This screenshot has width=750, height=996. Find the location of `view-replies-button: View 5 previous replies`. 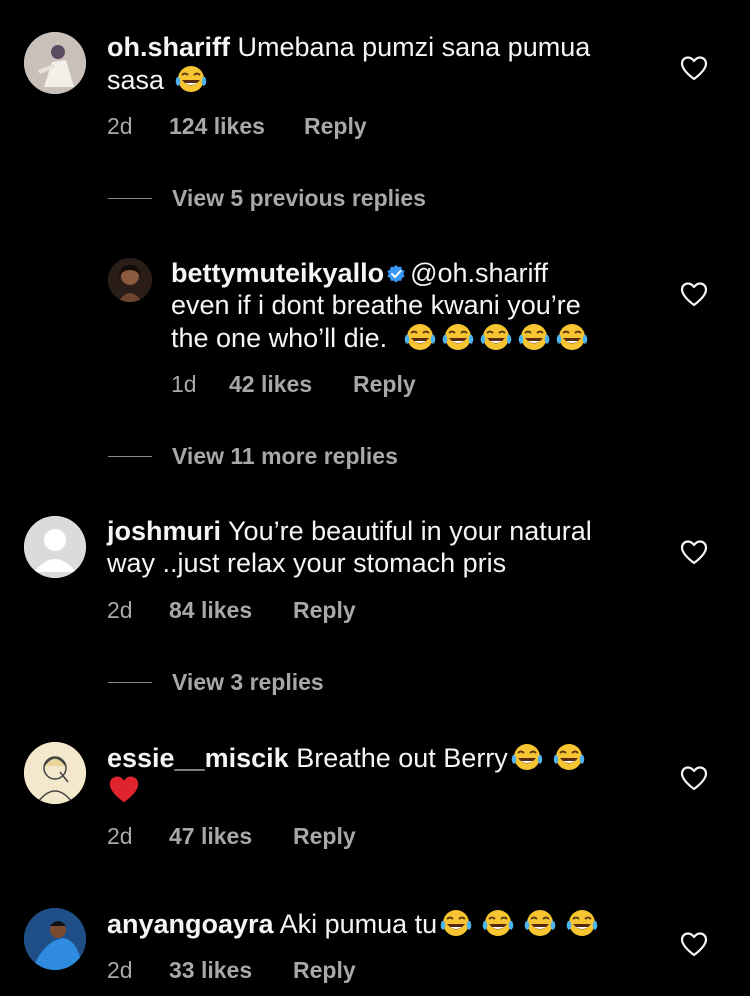

view-replies-button: View 5 previous replies is located at coordinates (267, 198).